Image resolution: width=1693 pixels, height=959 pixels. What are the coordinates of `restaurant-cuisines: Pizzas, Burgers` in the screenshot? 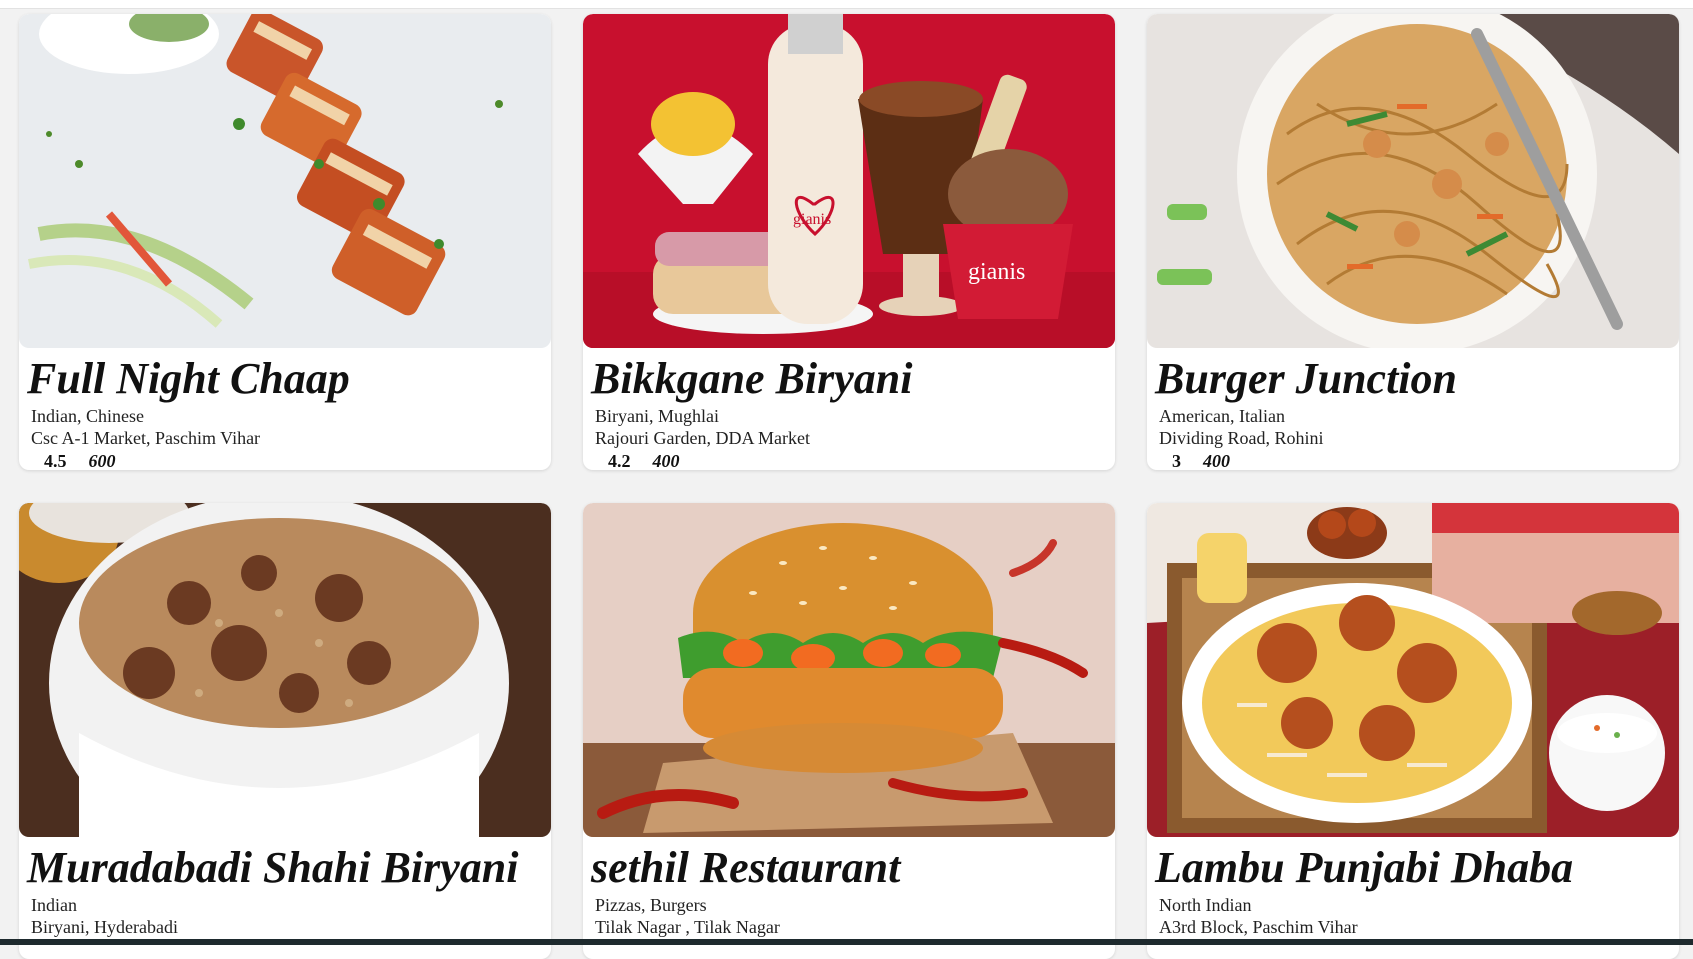 It's located at (651, 905).